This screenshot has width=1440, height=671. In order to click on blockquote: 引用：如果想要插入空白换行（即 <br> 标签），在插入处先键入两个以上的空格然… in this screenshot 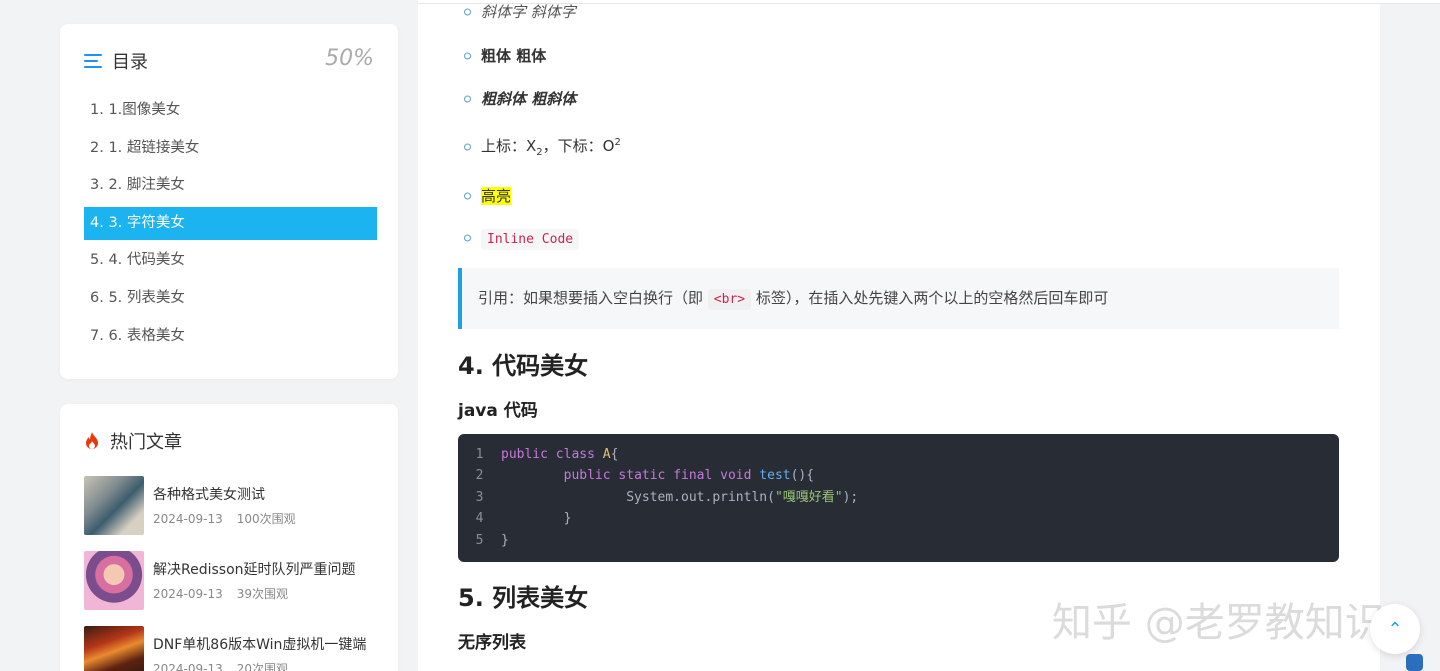, I will do `click(898, 298)`.